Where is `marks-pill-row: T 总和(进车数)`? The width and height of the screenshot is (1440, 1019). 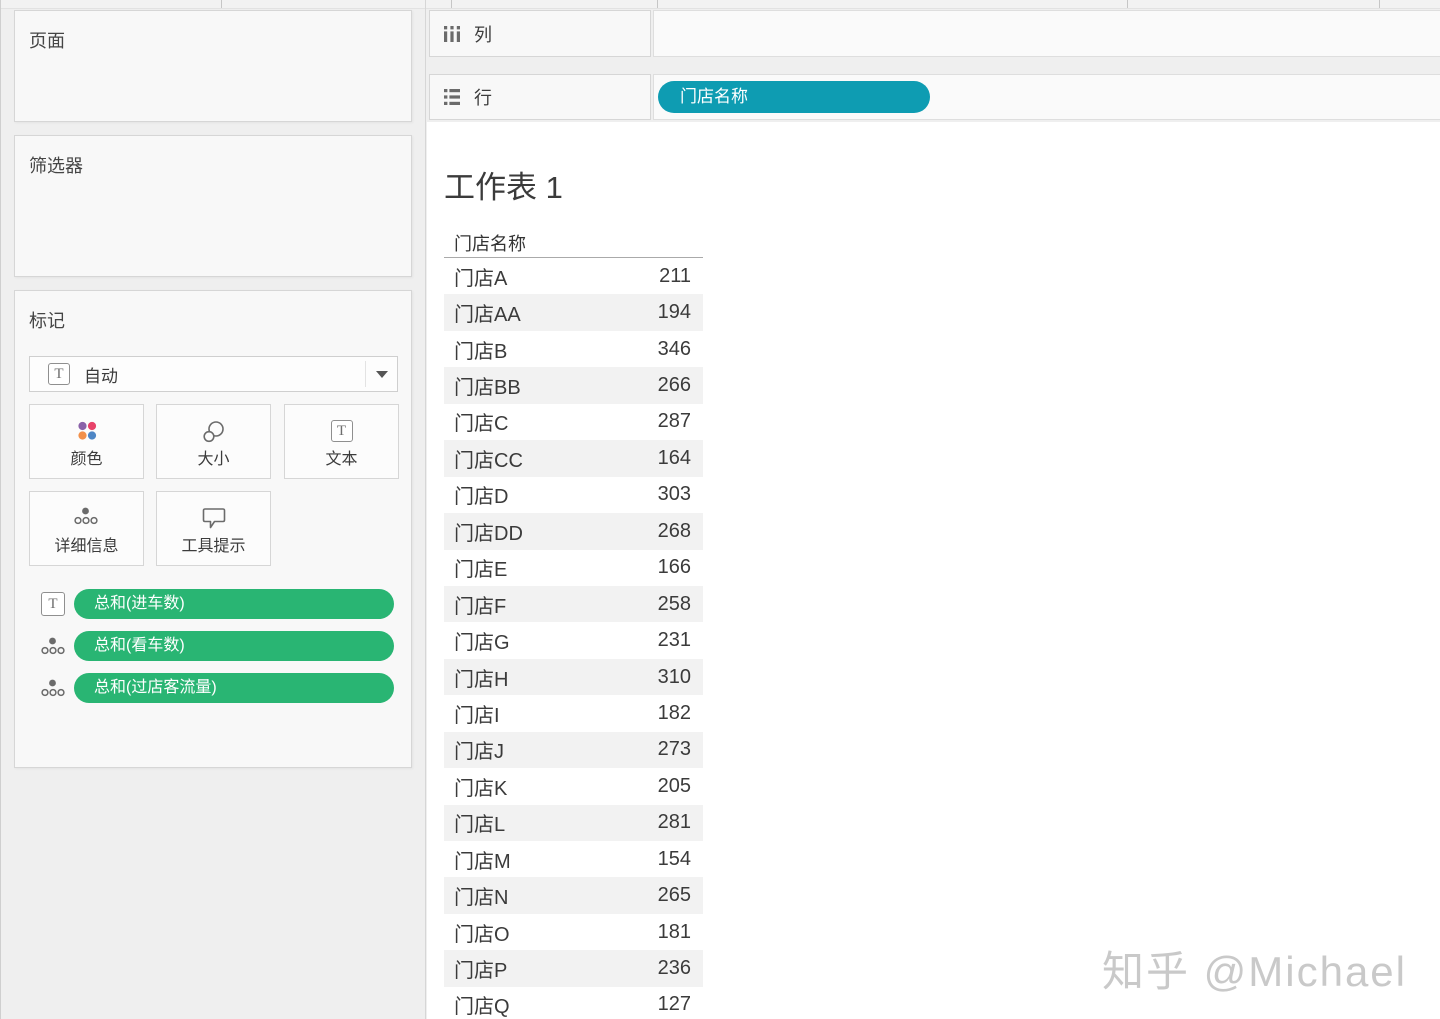 marks-pill-row: T 总和(进车数) is located at coordinates (213, 604).